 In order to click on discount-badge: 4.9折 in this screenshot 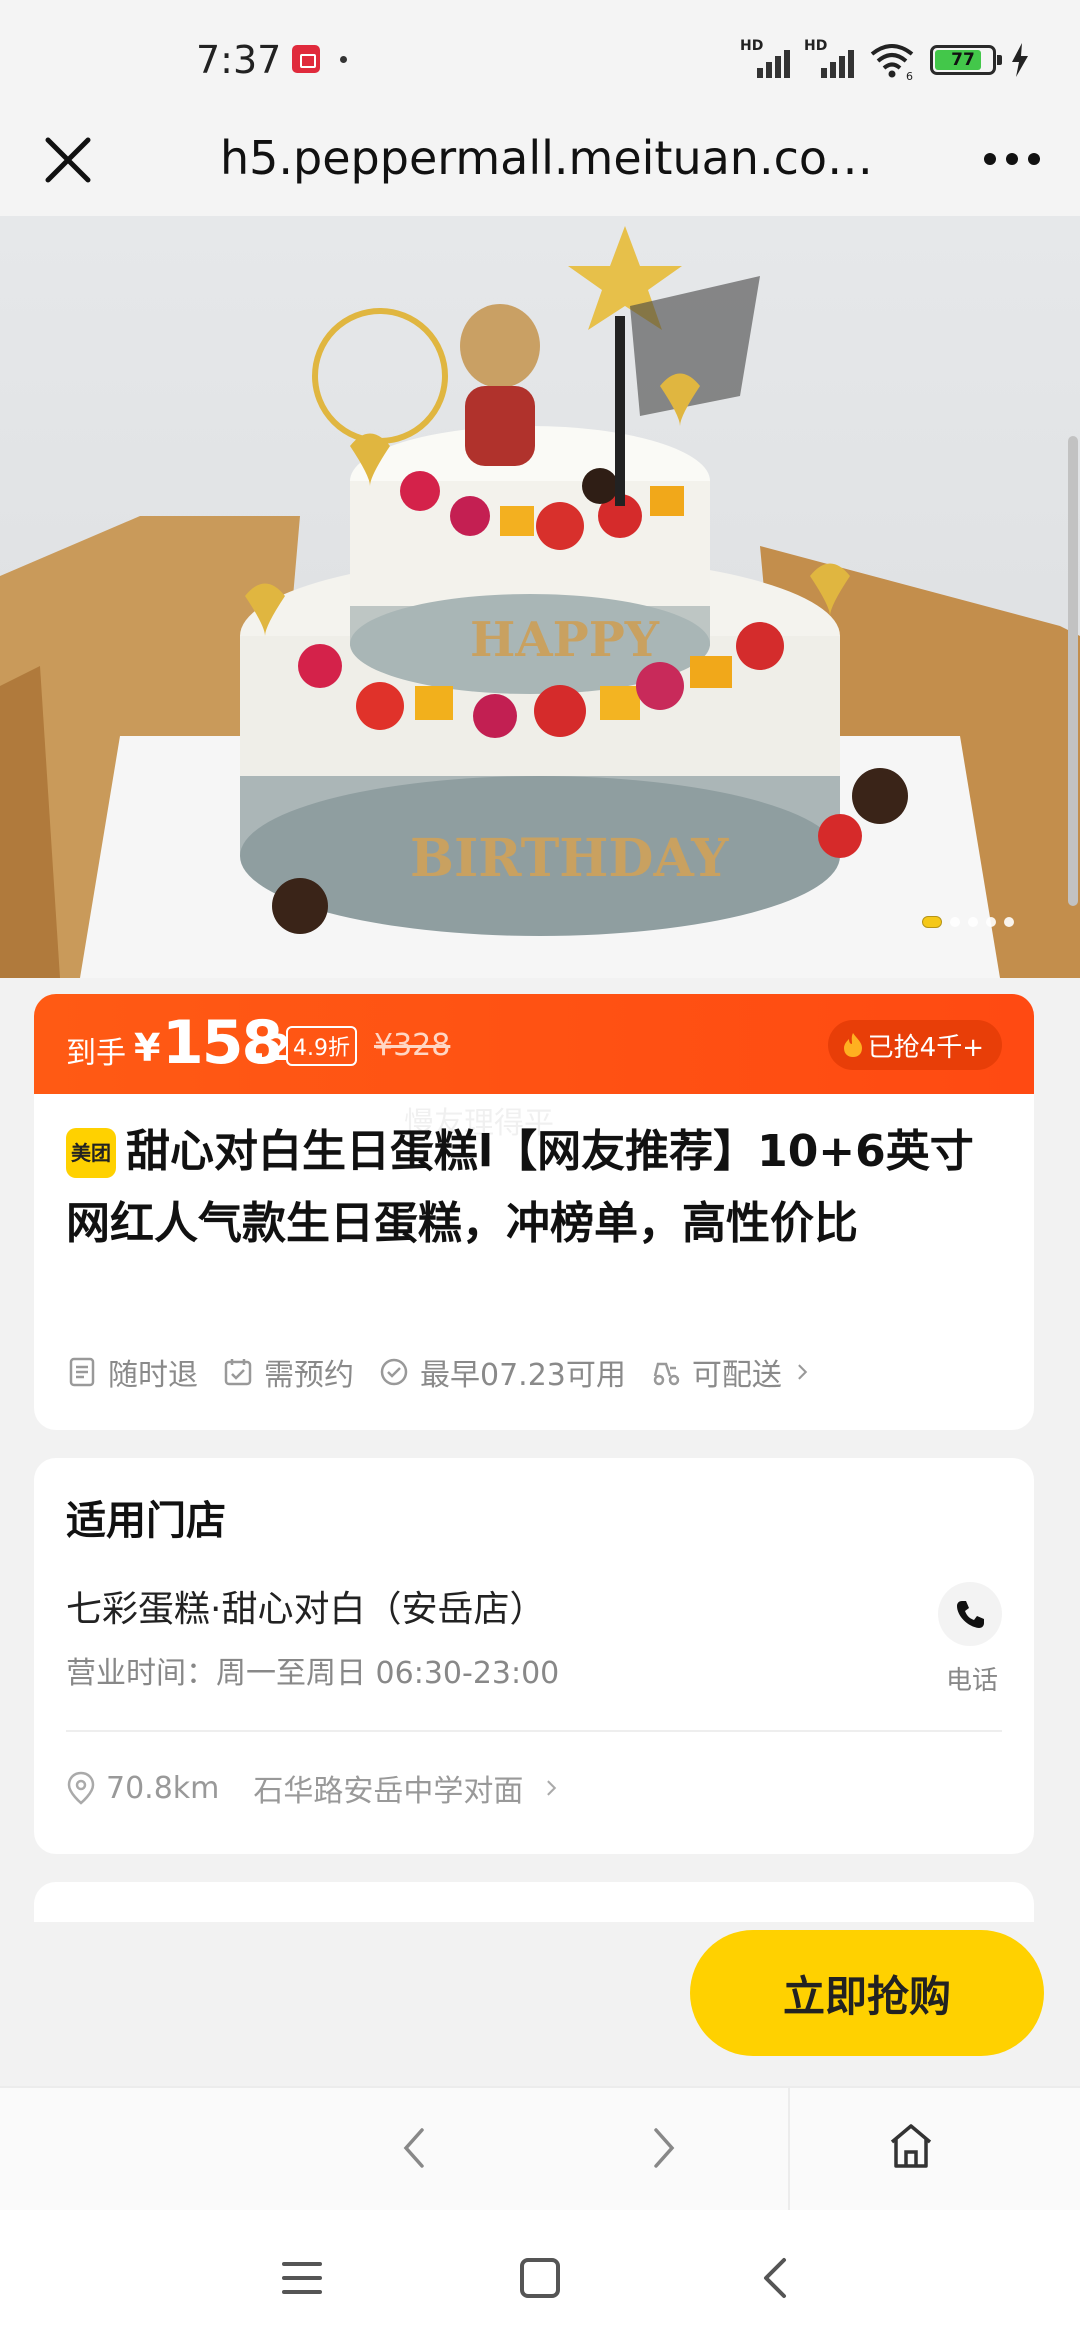, I will do `click(321, 1046)`.